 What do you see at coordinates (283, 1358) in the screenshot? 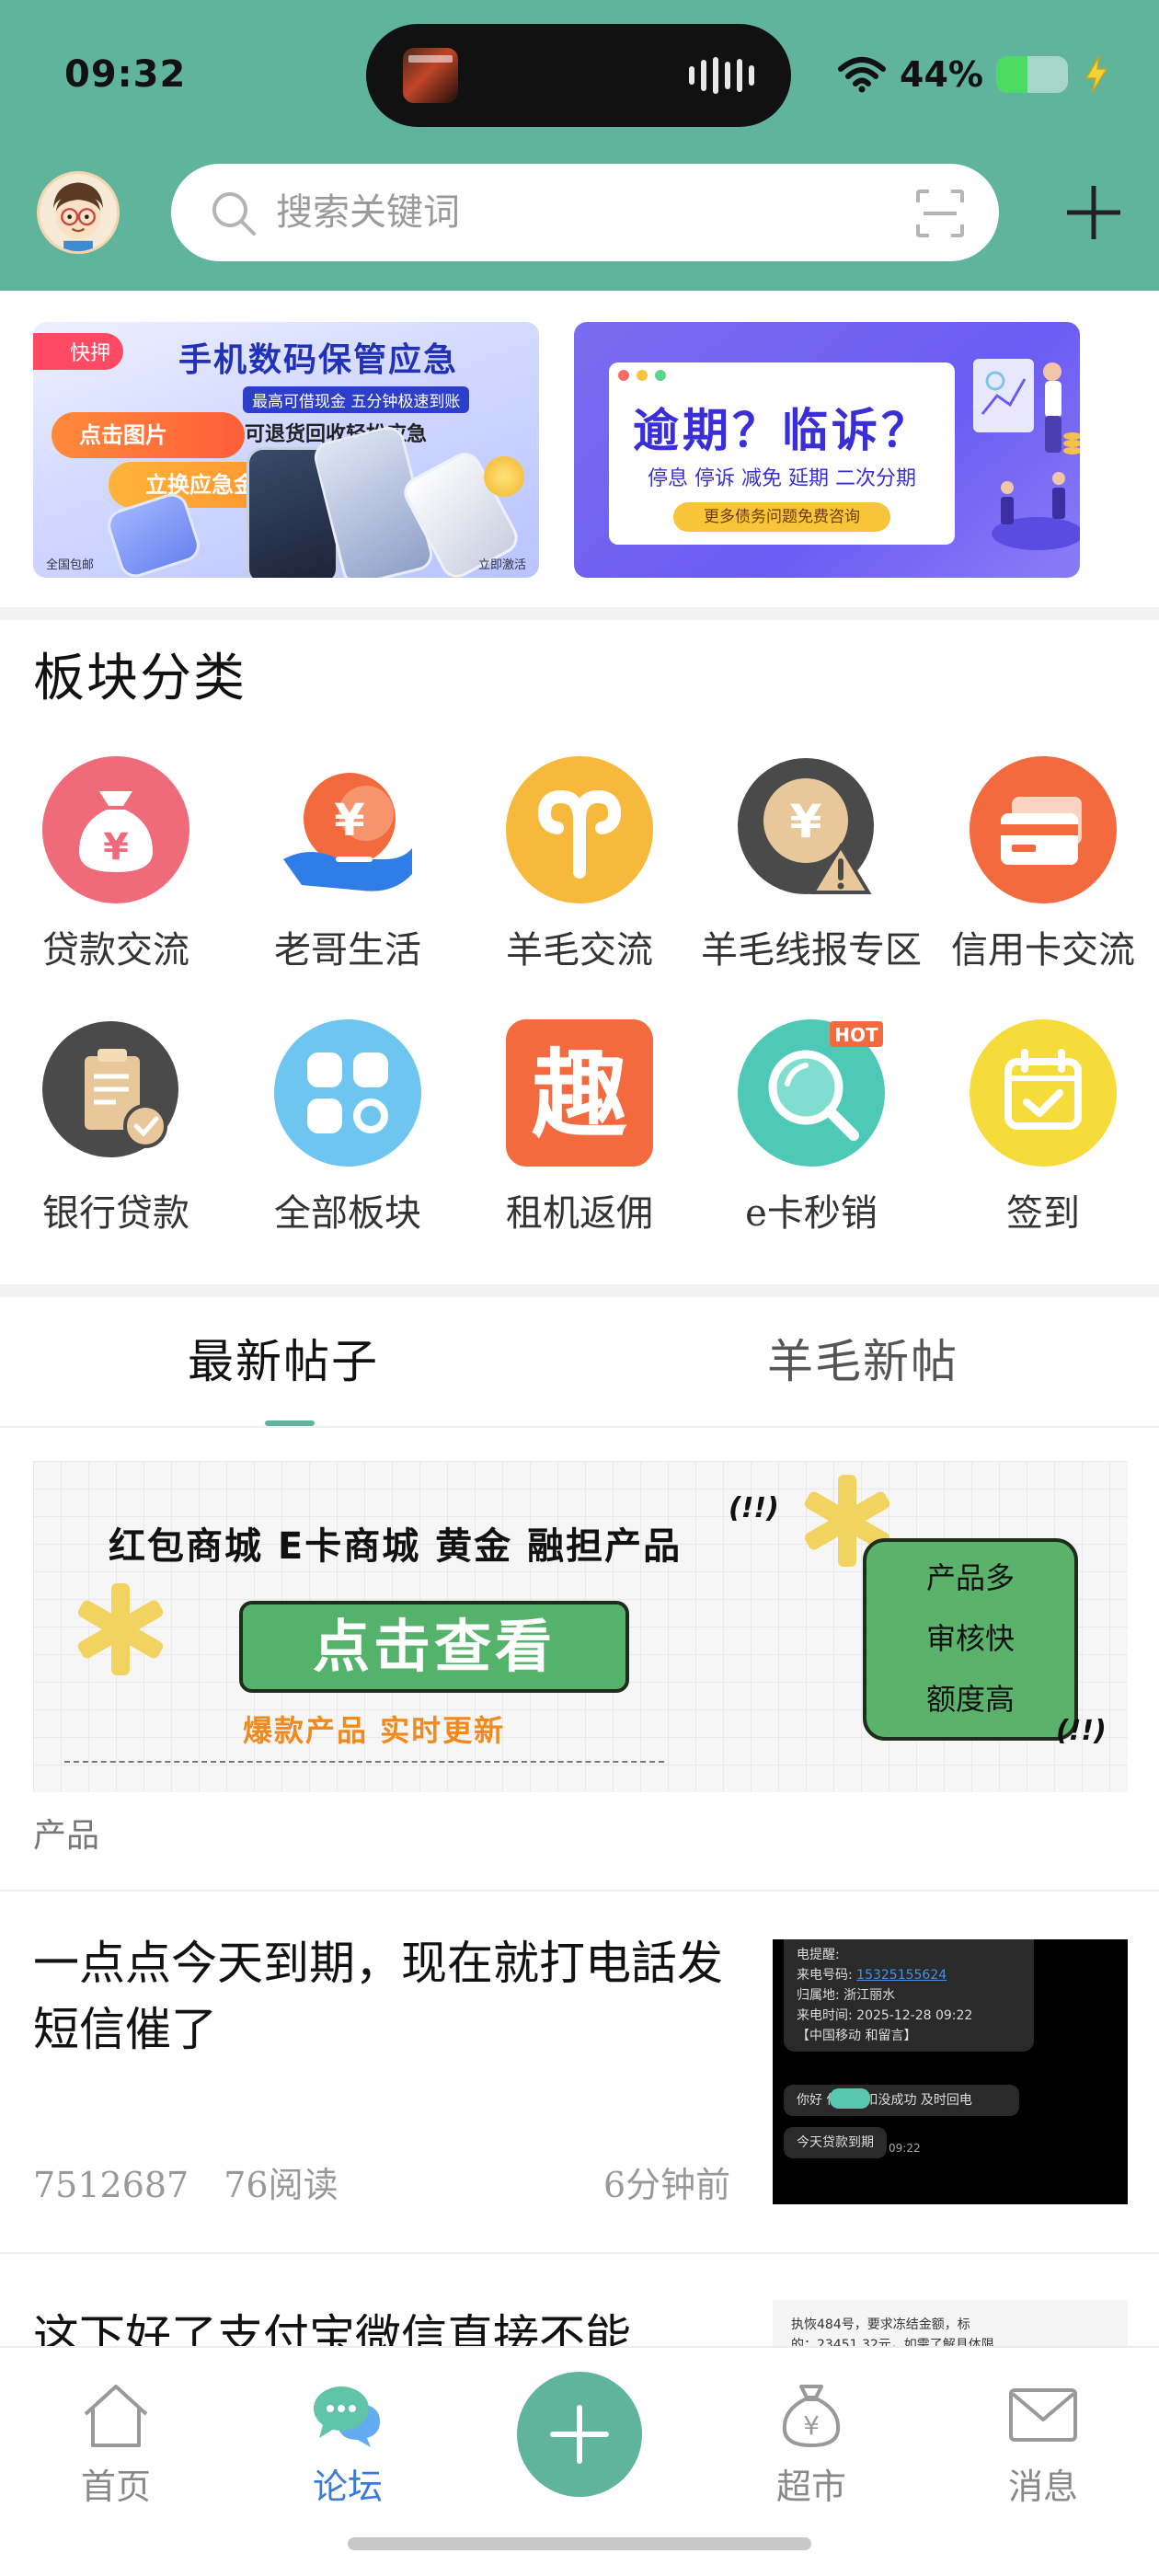
I see `tab-latest-posts: 最新帖子` at bounding box center [283, 1358].